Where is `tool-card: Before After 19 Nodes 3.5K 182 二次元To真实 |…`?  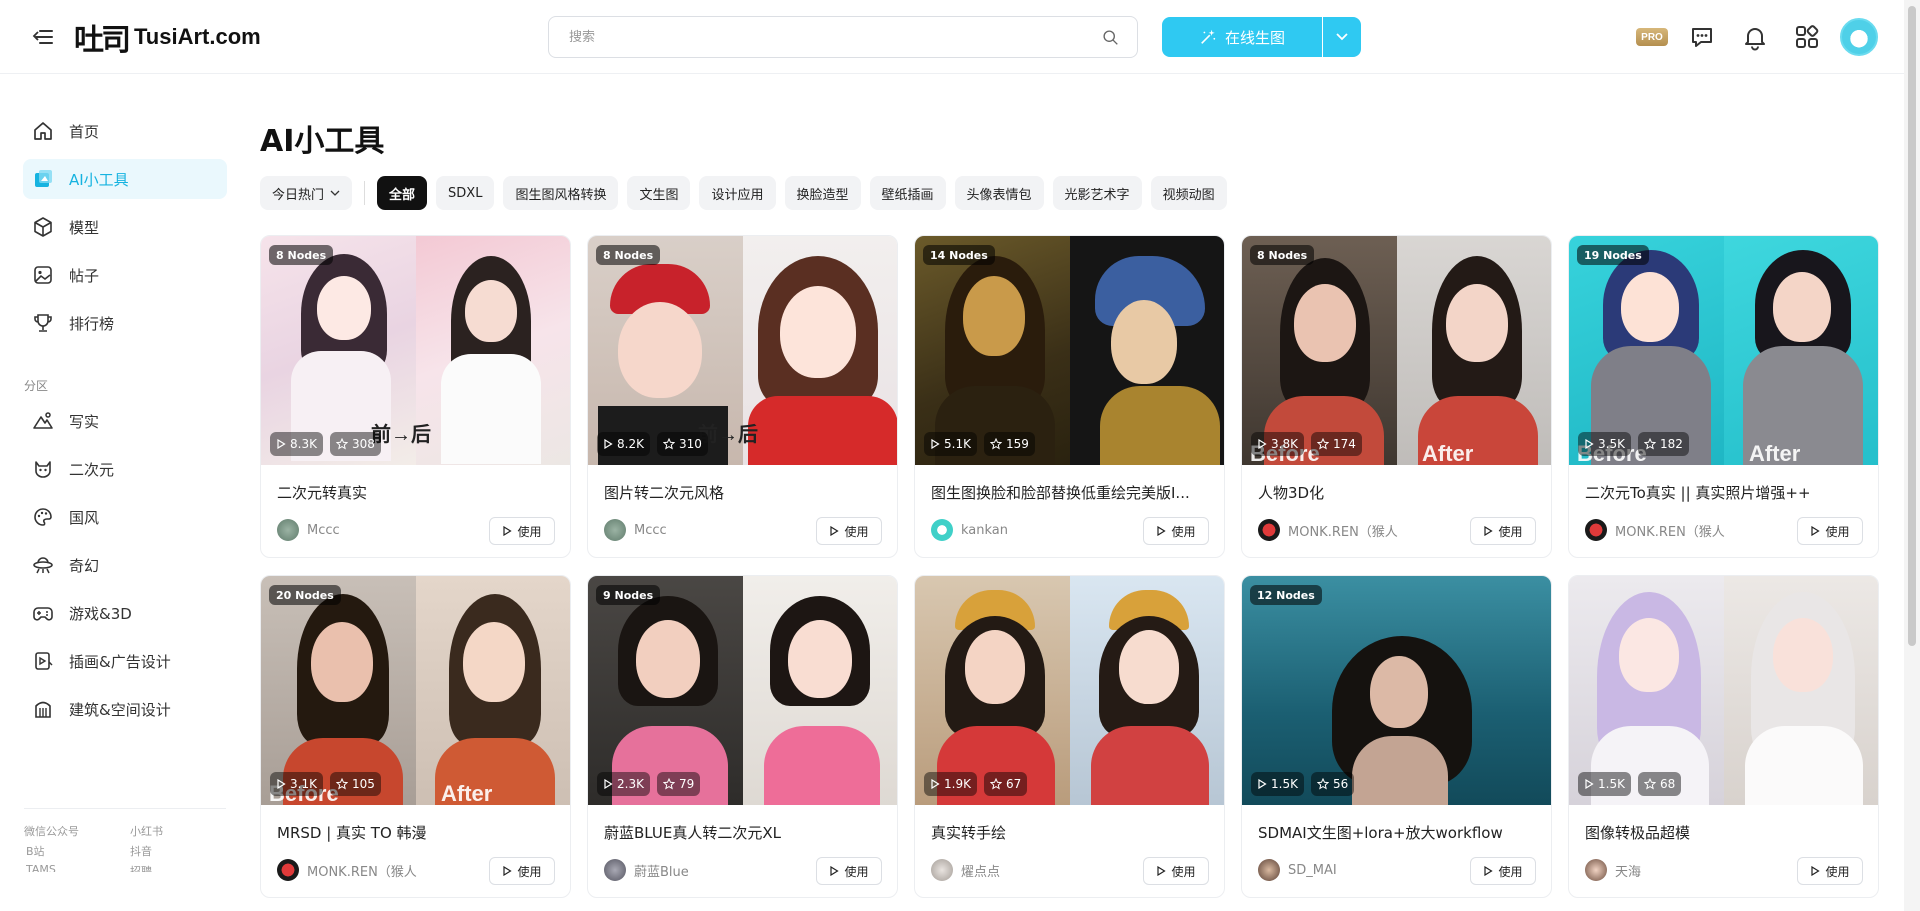
tool-card: Before After 19 Nodes 3.5K 182 二次元To真实 |… is located at coordinates (1723, 396).